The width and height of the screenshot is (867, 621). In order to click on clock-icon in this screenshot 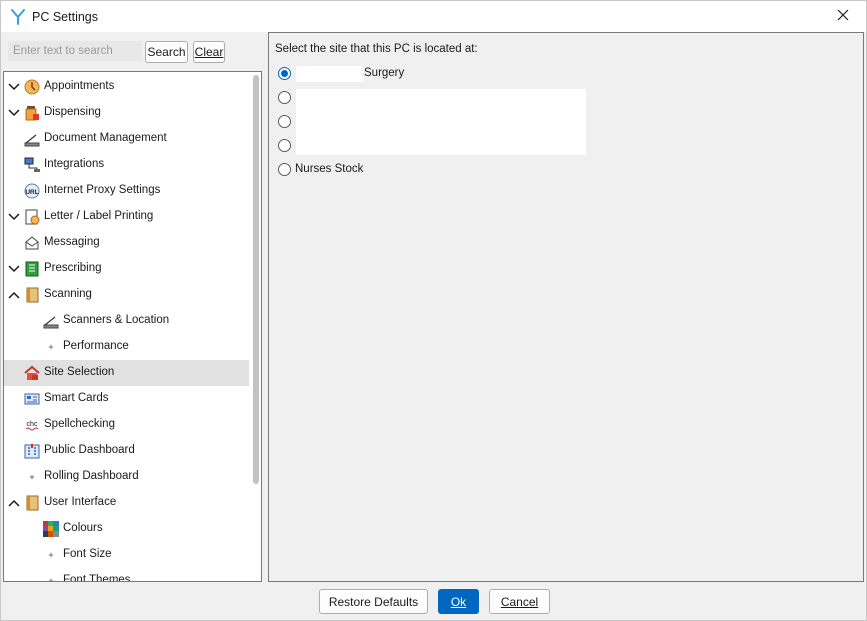, I will do `click(32, 87)`.